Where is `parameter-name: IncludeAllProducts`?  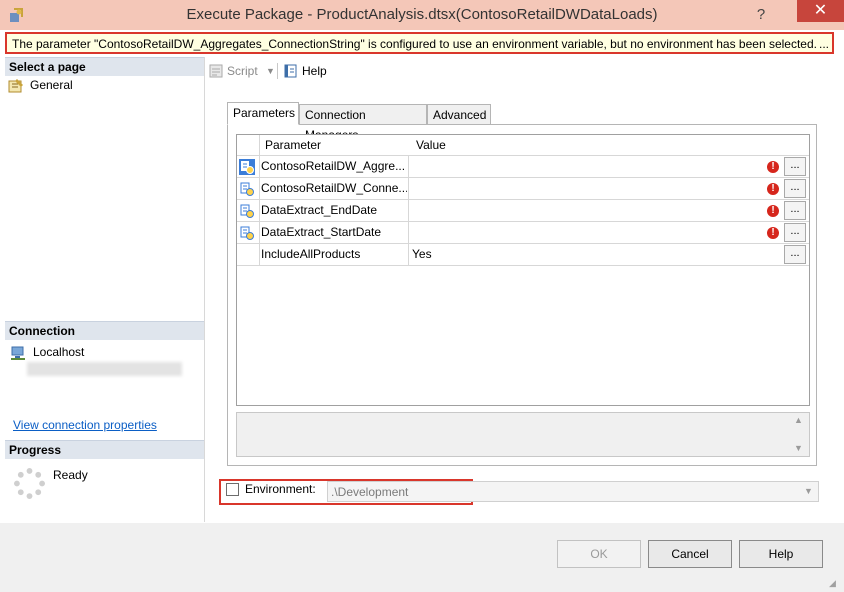
parameter-name: IncludeAllProducts is located at coordinates (311, 254).